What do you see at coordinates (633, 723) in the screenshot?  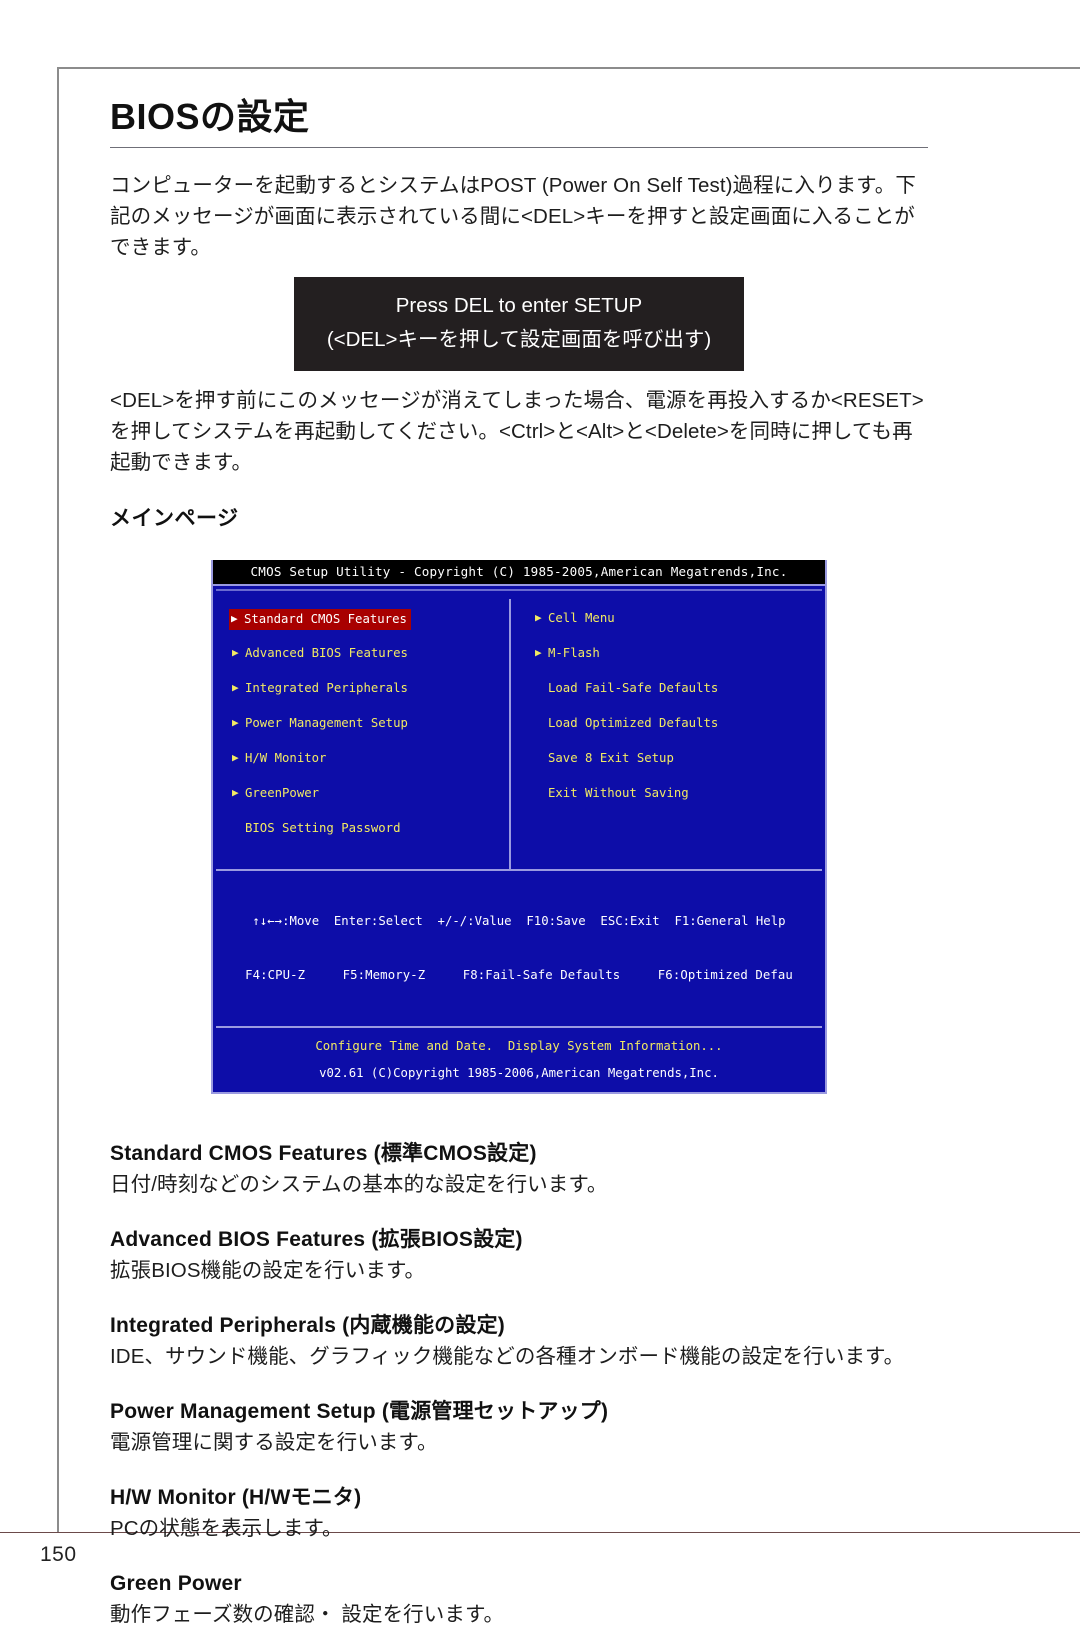 I see `bios-menu-item-label: Load Optimized Defaults` at bounding box center [633, 723].